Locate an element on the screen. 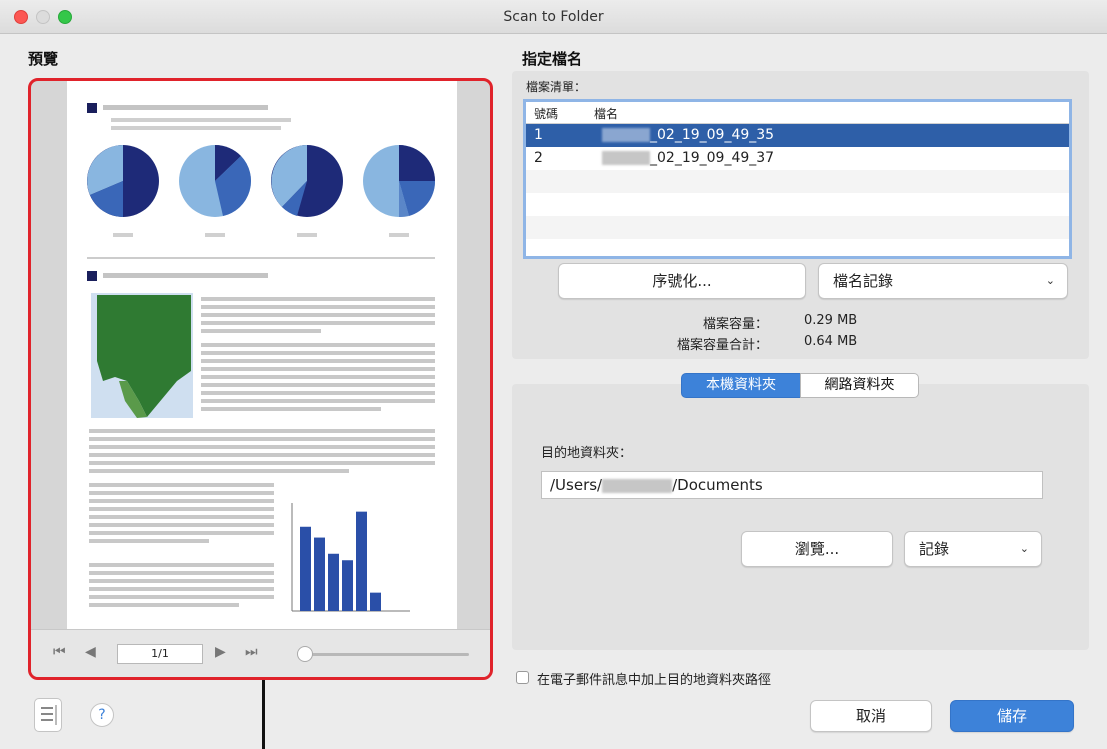  email-path-checkbox is located at coordinates (522, 677).